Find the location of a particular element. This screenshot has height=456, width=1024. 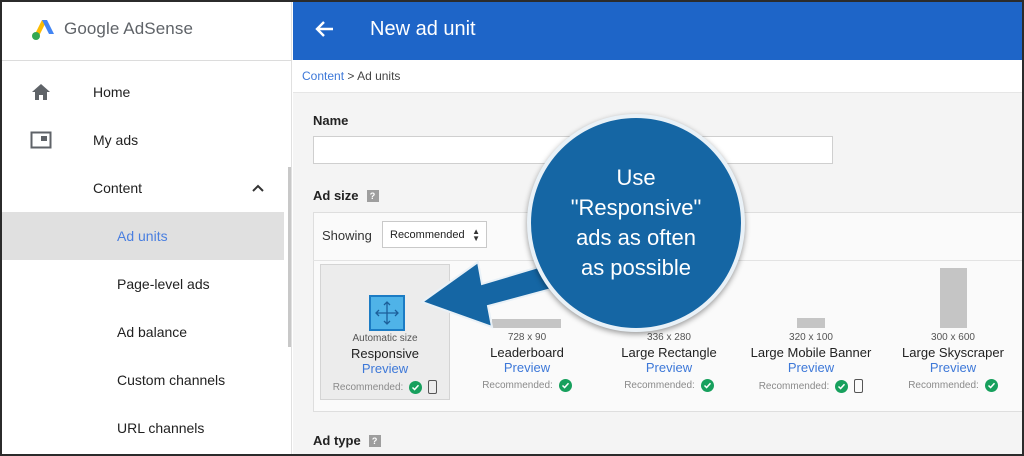

sidebar-item-custom-channels: Custom channels is located at coordinates (143, 380).